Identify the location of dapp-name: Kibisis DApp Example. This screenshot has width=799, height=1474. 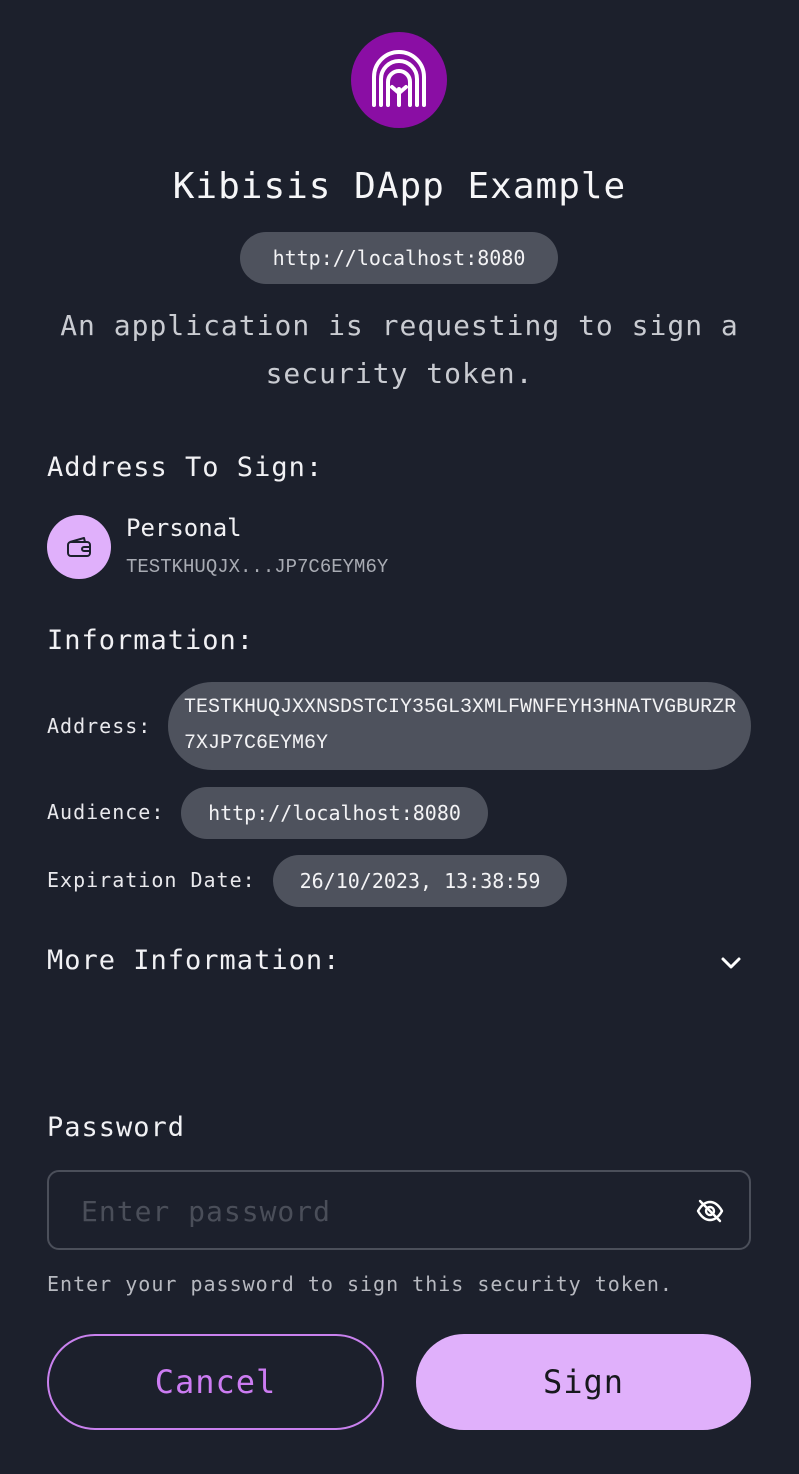
(399, 186).